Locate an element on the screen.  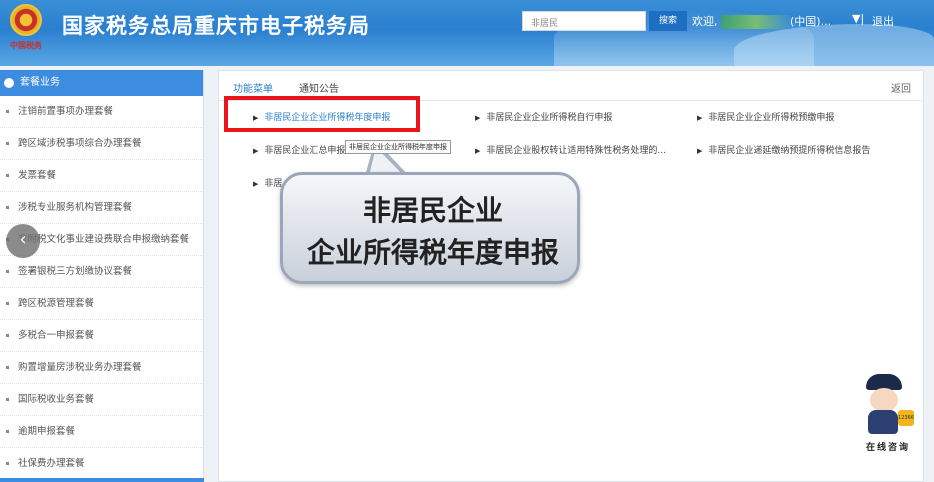
sidebar-item-tax-agency: 涉税专业服务机构管理套餐 is located at coordinates (101, 208).